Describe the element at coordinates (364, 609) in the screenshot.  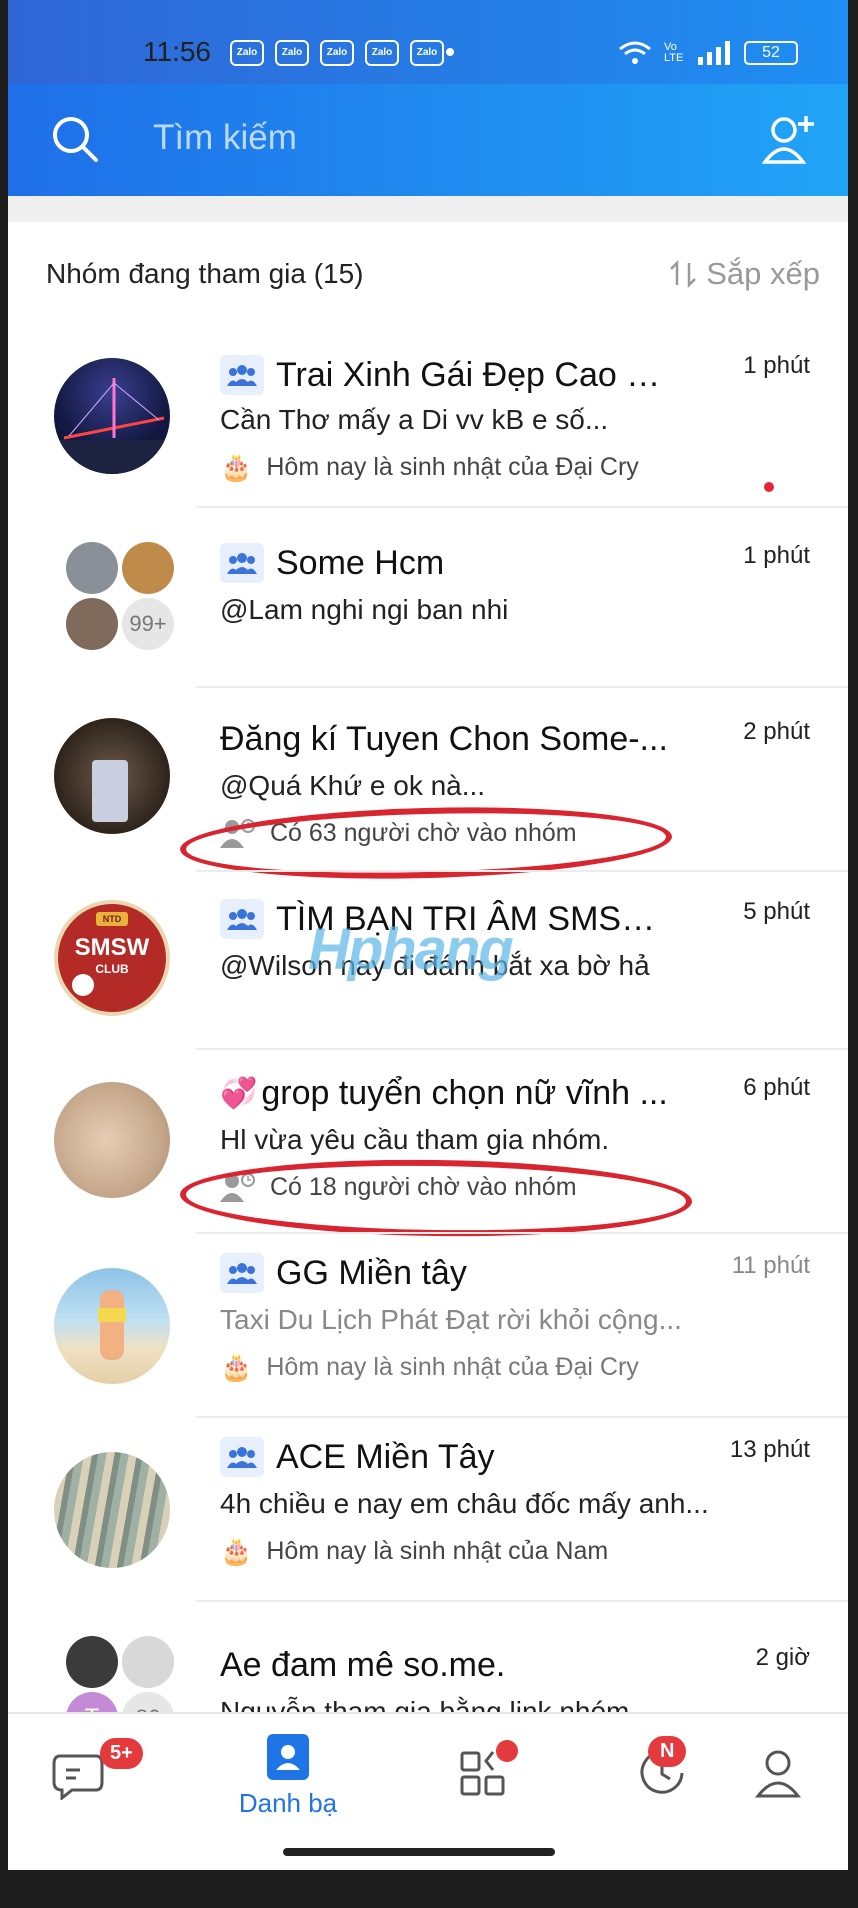
I see `last-message: @Lam nghi ngi ban nhi` at that location.